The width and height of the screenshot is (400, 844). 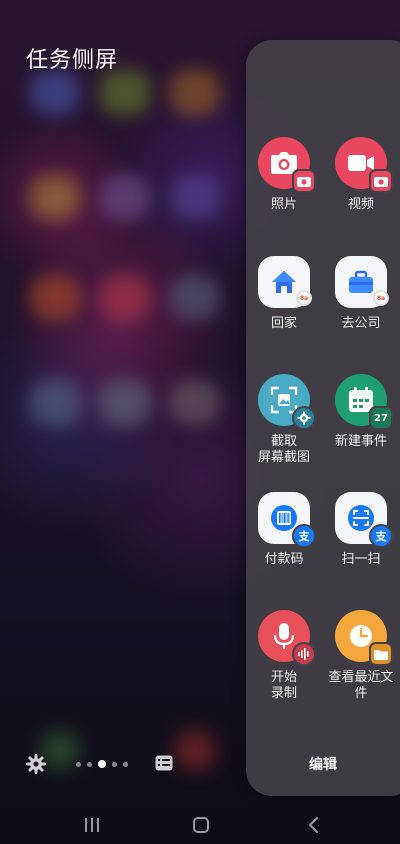 I want to click on app-take-screenshot: 截取 屏幕截图, so click(x=284, y=420).